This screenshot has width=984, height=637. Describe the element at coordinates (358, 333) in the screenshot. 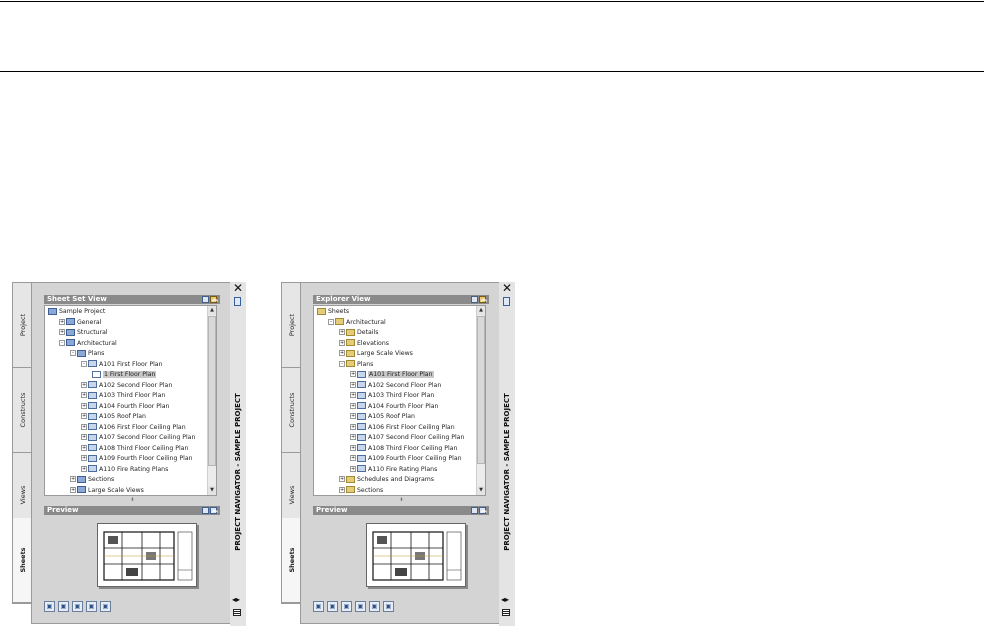

I see `tree-node: + Details` at that location.